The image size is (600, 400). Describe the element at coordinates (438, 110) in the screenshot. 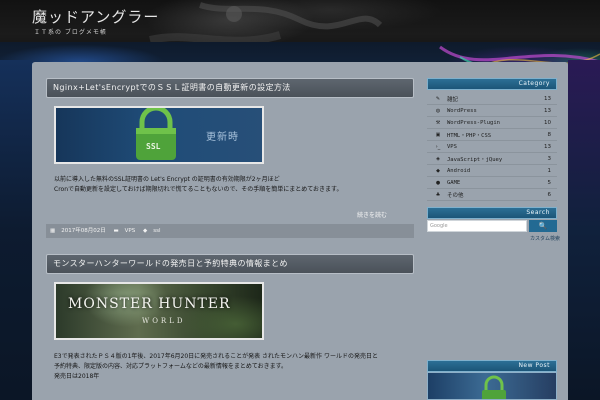

I see `wordpress-icon: ◍` at that location.